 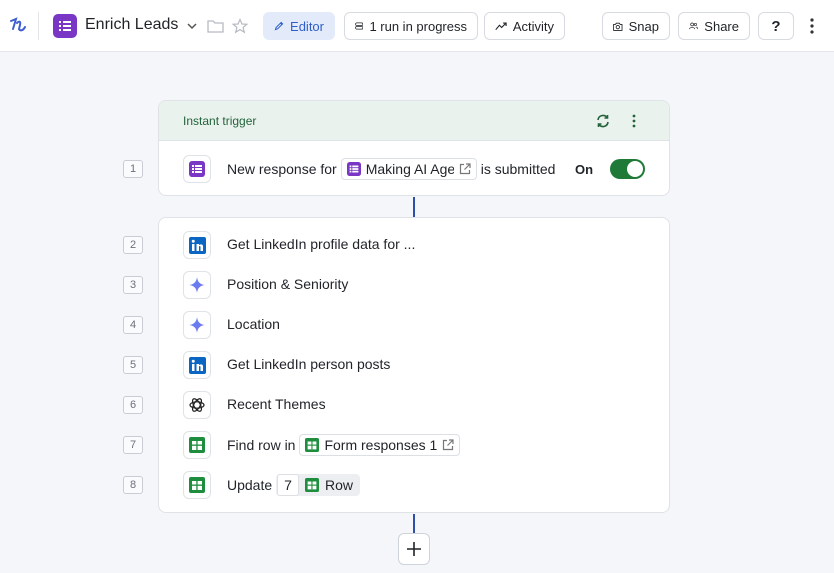 What do you see at coordinates (288, 485) in the screenshot?
I see `row-step-number: 7` at bounding box center [288, 485].